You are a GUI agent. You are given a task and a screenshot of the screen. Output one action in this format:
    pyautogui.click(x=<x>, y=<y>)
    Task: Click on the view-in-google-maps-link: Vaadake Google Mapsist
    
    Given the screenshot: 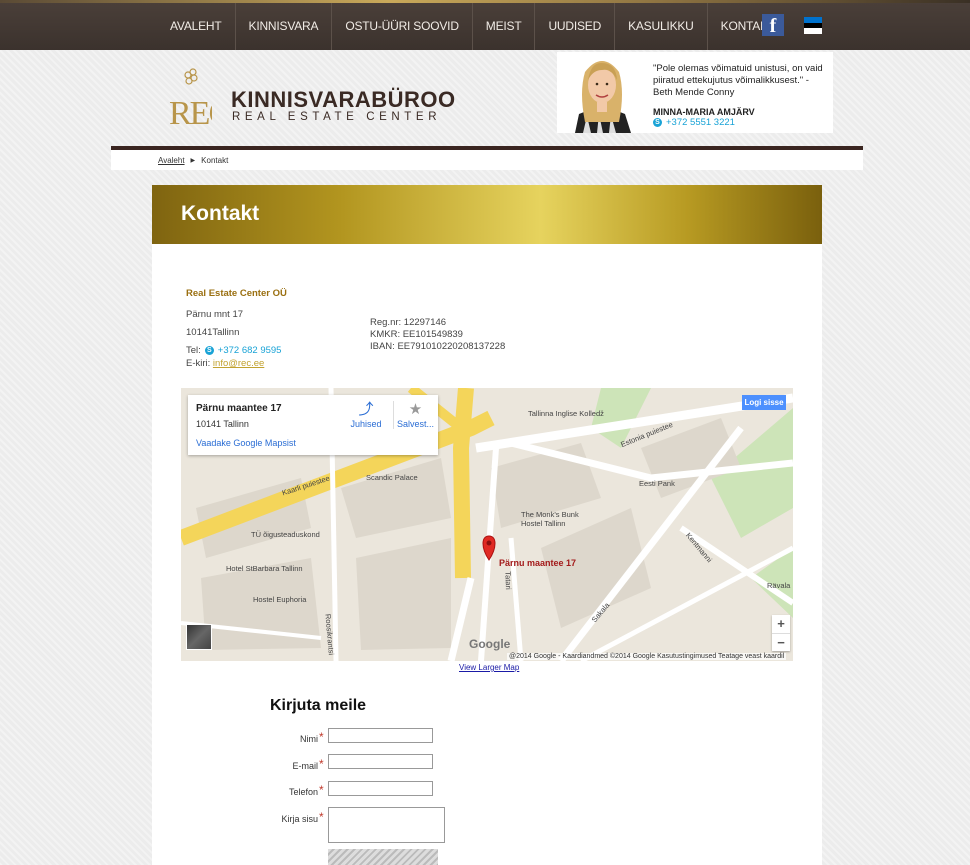 What is the action you would take?
    pyautogui.click(x=246, y=443)
    